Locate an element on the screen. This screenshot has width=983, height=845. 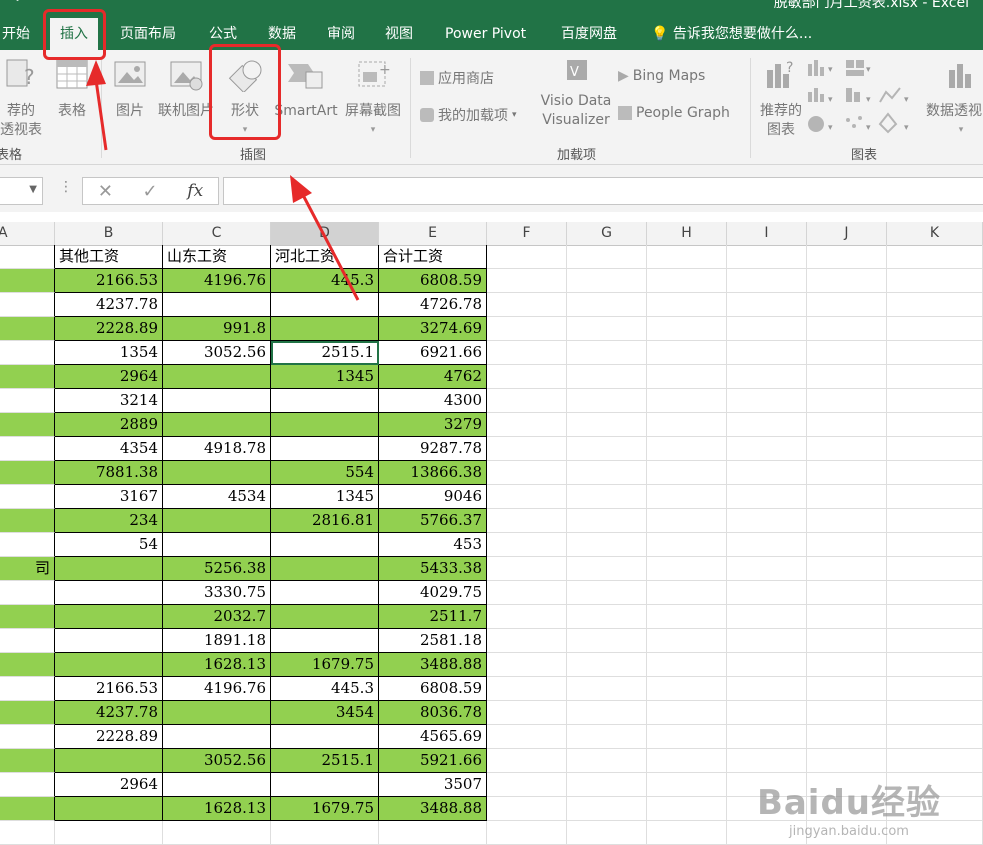
cell-f1 is located at coordinates (527, 257).